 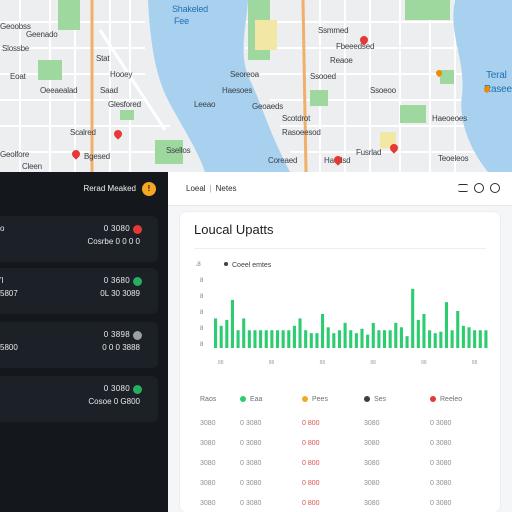 What do you see at coordinates (226, 188) in the screenshot?
I see `header-title-sub: Netes` at bounding box center [226, 188].